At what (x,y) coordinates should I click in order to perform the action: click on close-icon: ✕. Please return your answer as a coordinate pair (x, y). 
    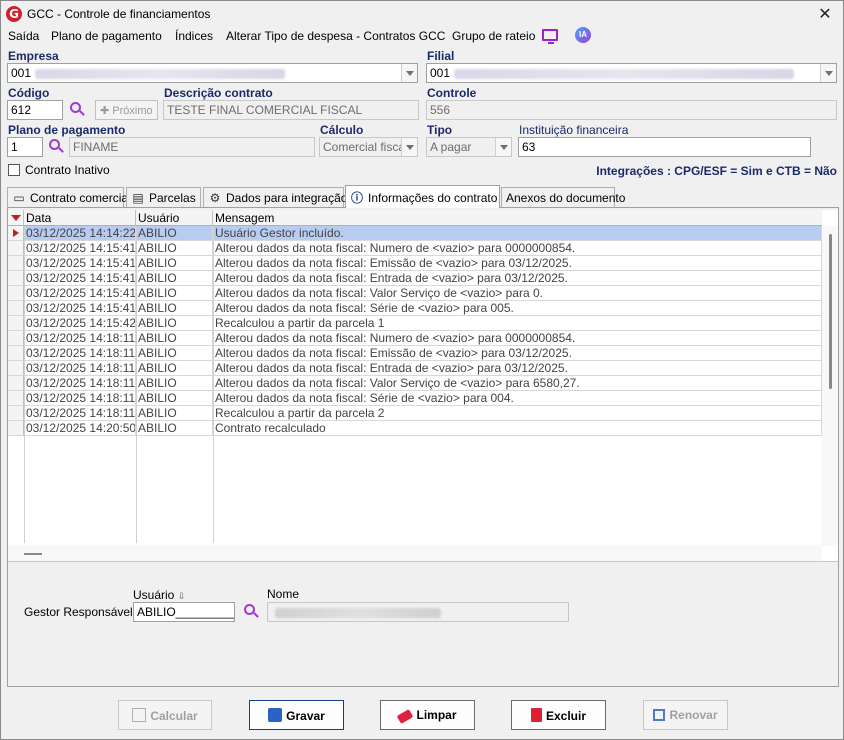
    Looking at the image, I should click on (825, 14).